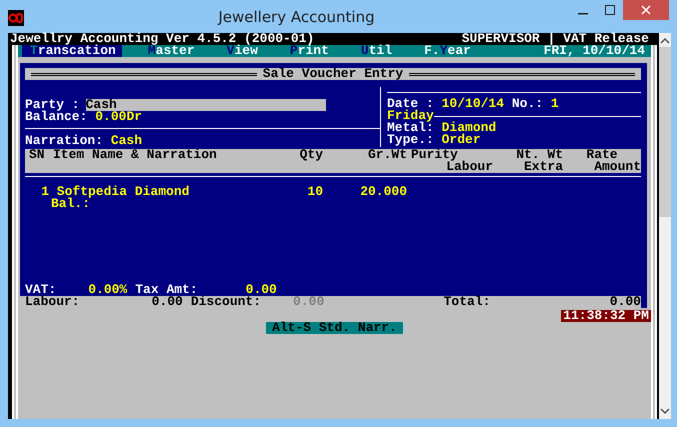  What do you see at coordinates (162, 39) in the screenshot?
I see `app-version-title: Jewellry Accounting Ver 4.5.2 (2000-01)` at bounding box center [162, 39].